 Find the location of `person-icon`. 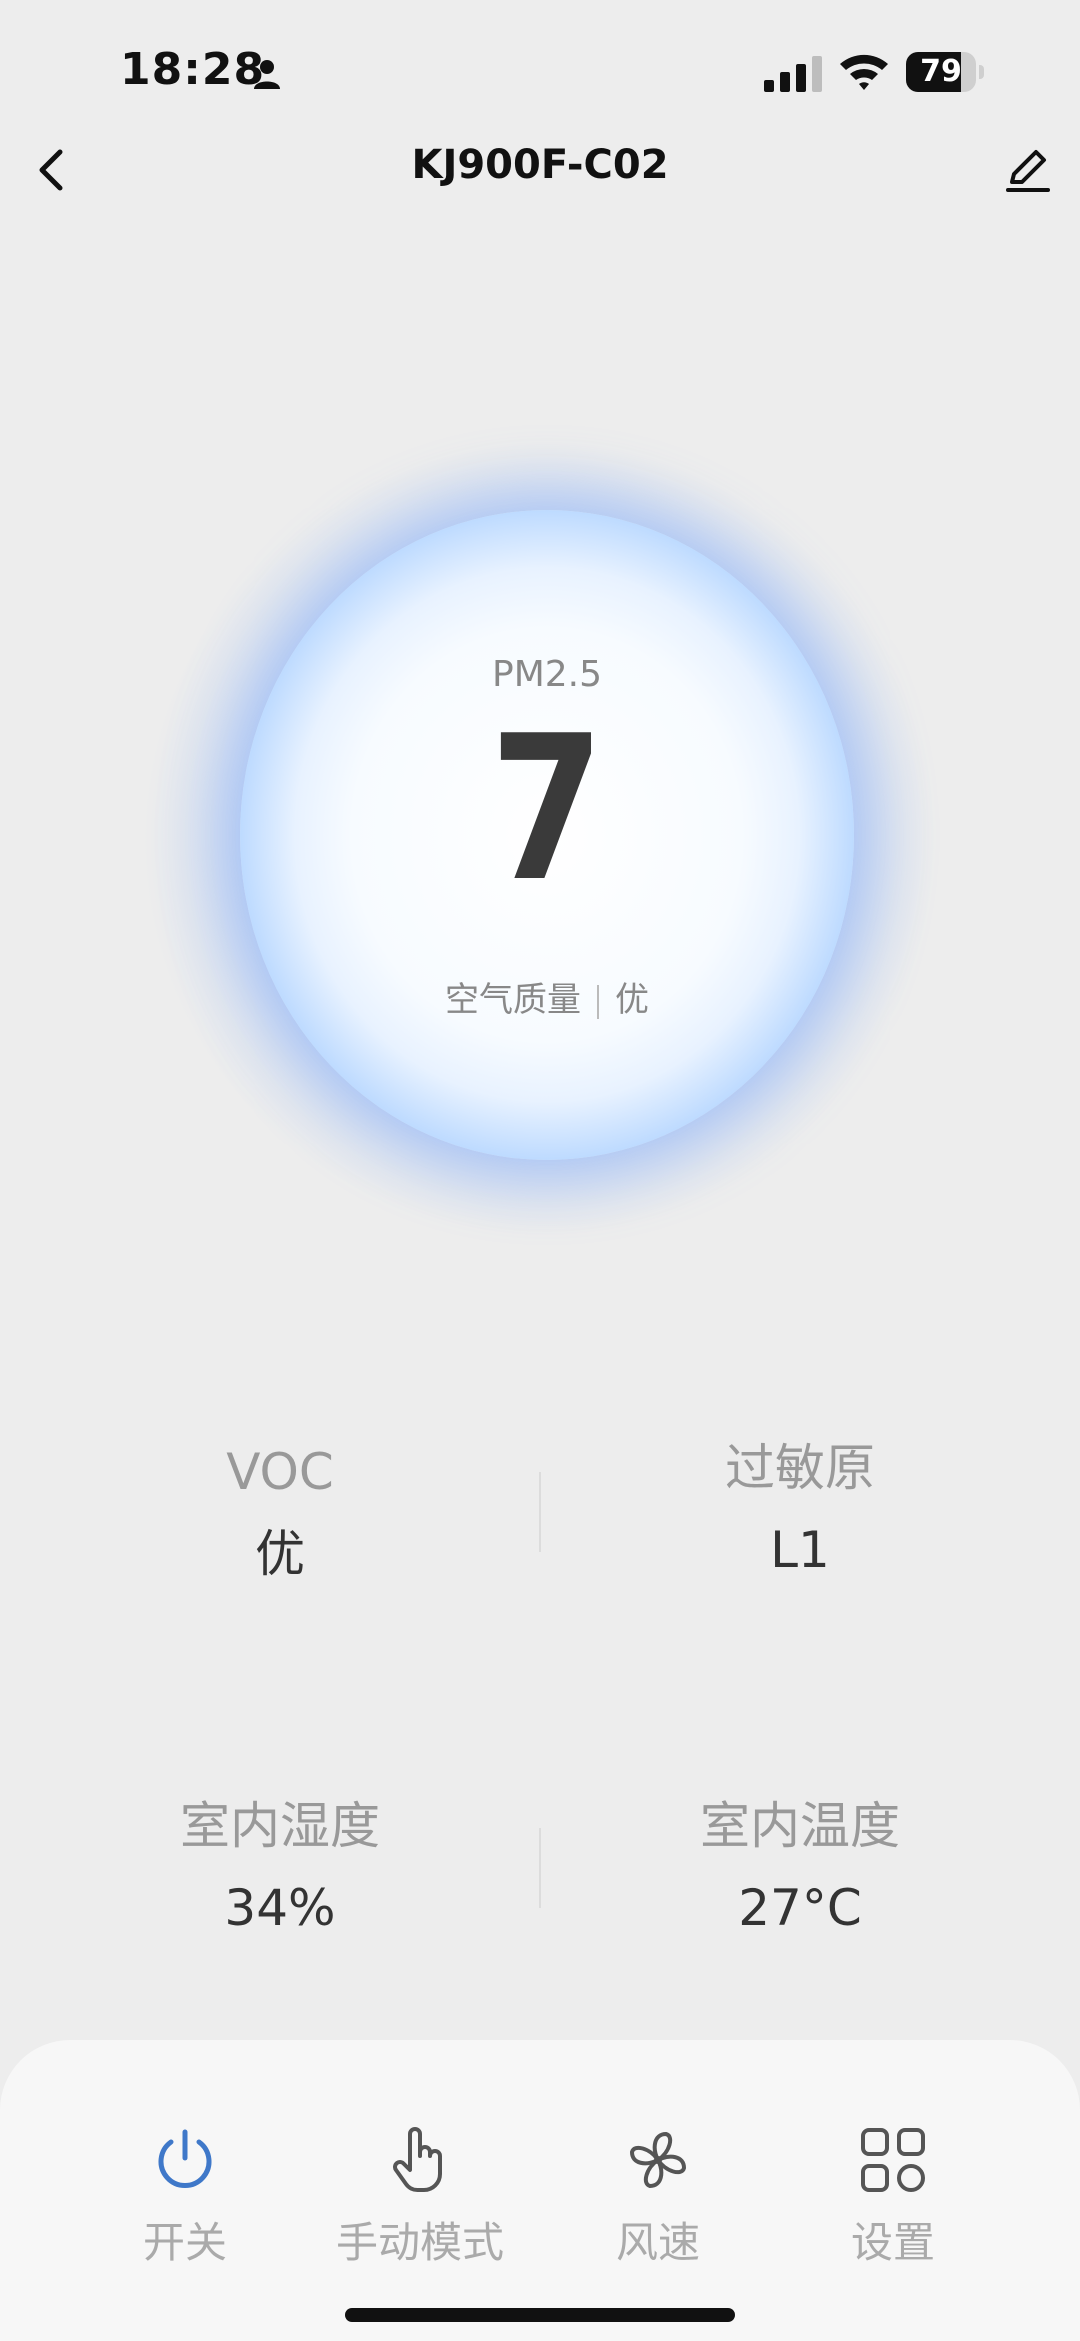

person-icon is located at coordinates (267, 74).